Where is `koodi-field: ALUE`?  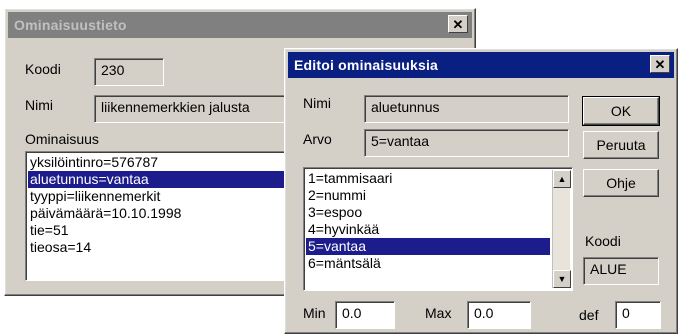
koodi-field: ALUE is located at coordinates (621, 271).